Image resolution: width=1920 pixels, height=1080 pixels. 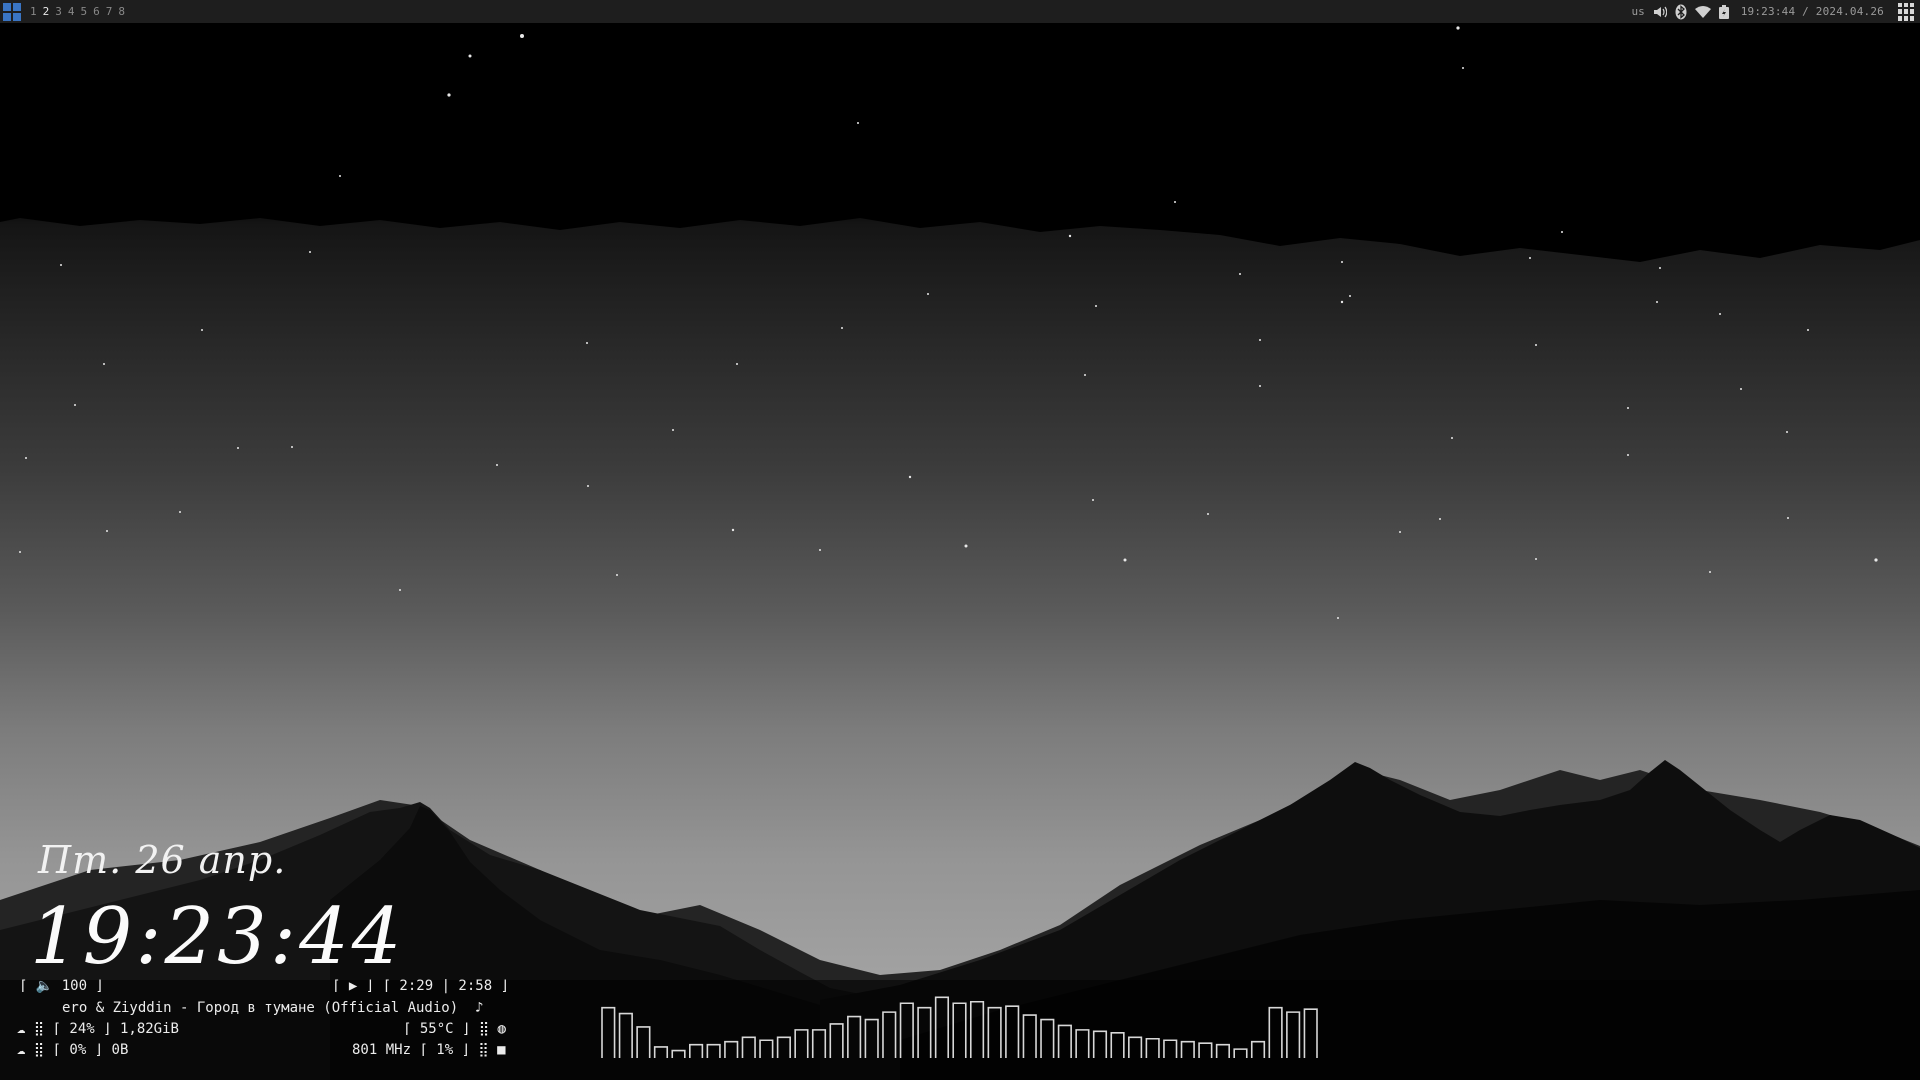 What do you see at coordinates (73, 1050) in the screenshot?
I see `swap-usage: ☁ ⣿ ⌈ 0% ⌋ 0B` at bounding box center [73, 1050].